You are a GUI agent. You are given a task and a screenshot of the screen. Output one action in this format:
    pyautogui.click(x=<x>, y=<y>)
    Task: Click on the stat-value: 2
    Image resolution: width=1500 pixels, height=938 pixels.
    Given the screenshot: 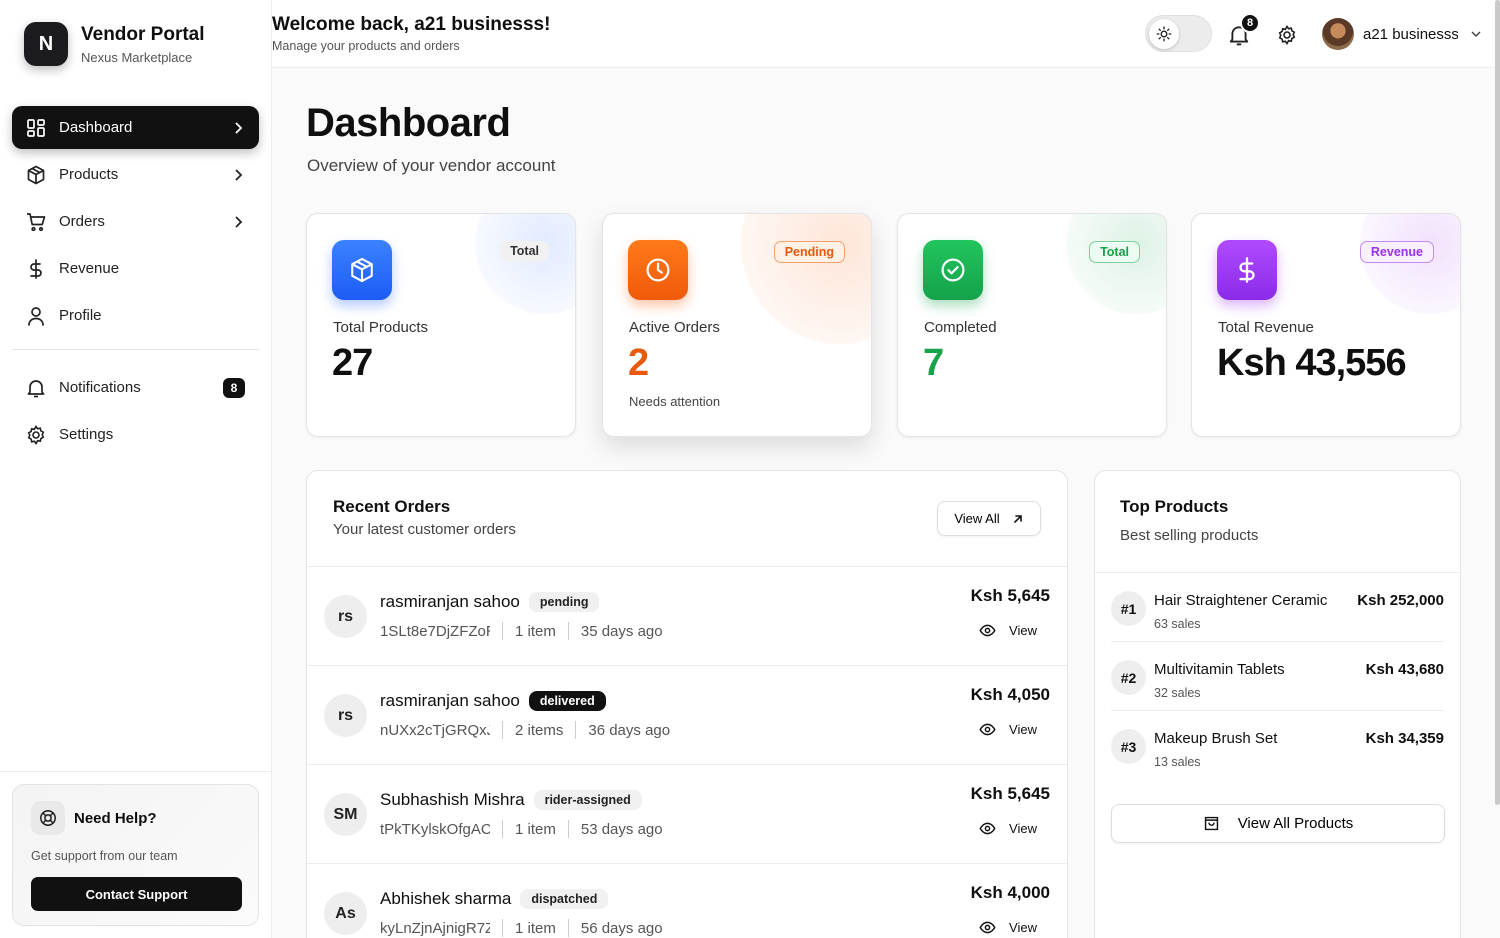 What is the action you would take?
    pyautogui.click(x=638, y=363)
    